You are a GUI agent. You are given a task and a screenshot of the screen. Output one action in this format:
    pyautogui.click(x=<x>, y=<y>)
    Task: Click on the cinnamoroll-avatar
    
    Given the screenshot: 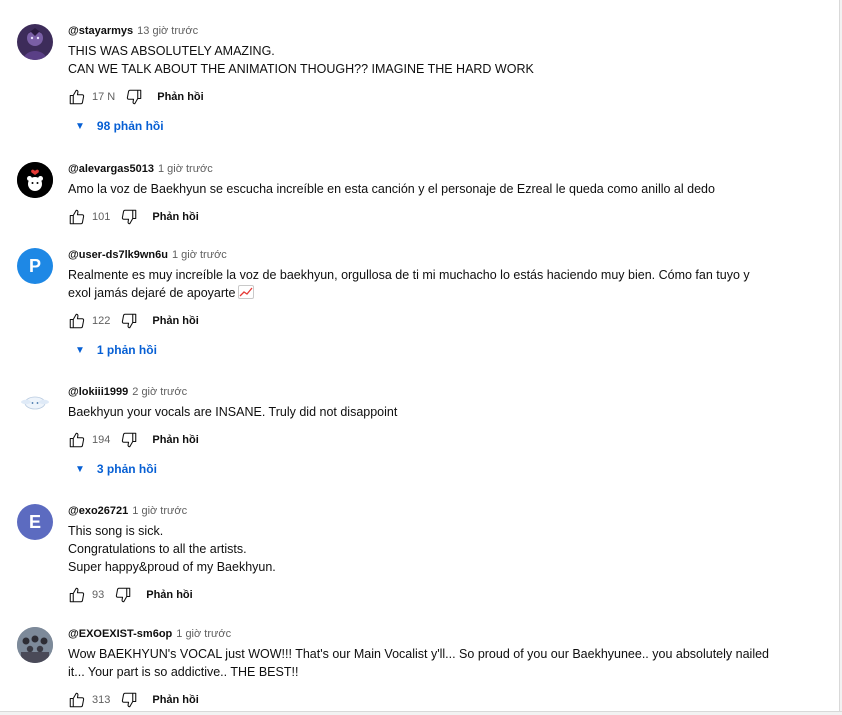 What is the action you would take?
    pyautogui.click(x=35, y=403)
    